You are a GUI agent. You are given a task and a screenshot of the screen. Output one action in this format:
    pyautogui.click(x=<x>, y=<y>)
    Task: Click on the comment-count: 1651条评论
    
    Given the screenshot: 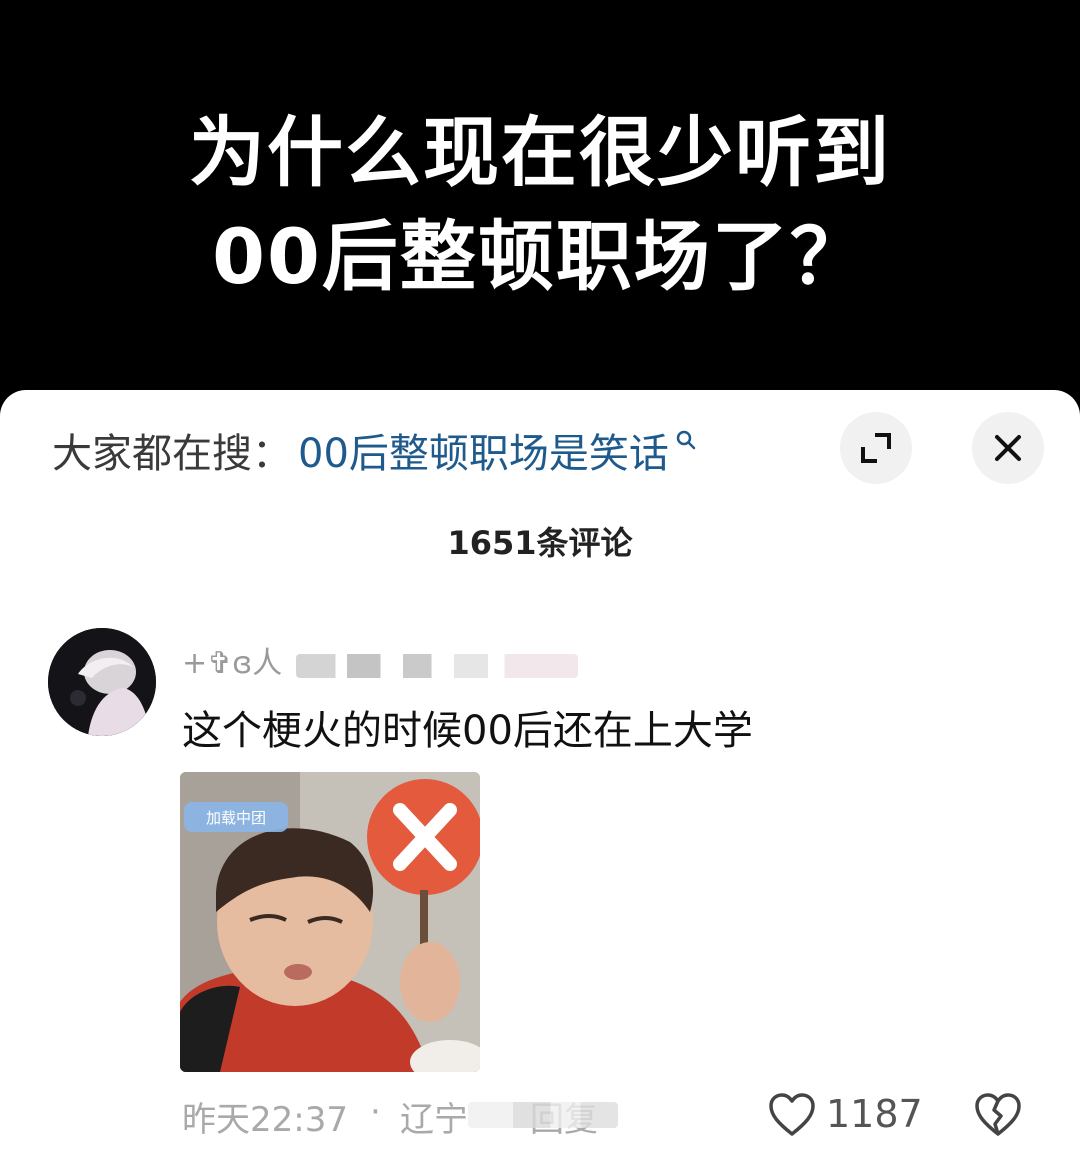 What is the action you would take?
    pyautogui.click(x=540, y=543)
    